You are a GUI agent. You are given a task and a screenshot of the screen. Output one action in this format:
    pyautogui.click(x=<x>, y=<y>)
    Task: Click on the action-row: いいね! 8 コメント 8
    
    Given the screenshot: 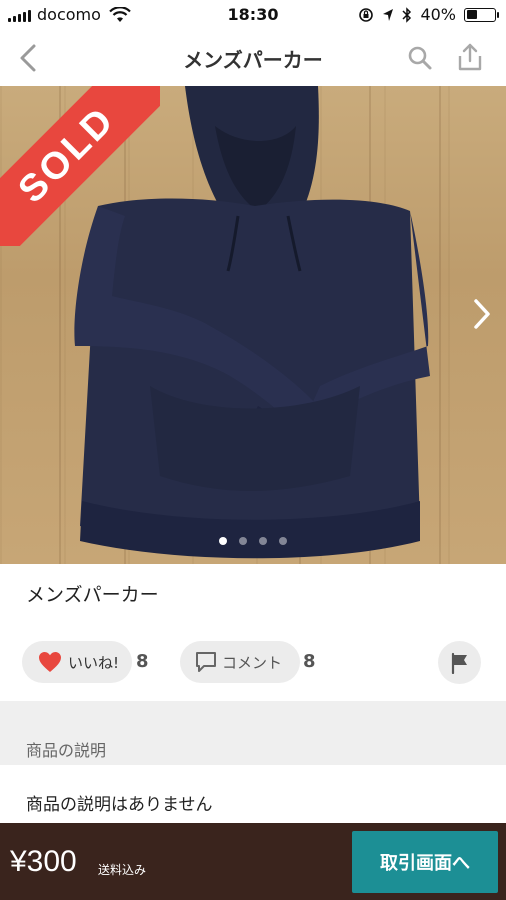 What is the action you would take?
    pyautogui.click(x=253, y=663)
    